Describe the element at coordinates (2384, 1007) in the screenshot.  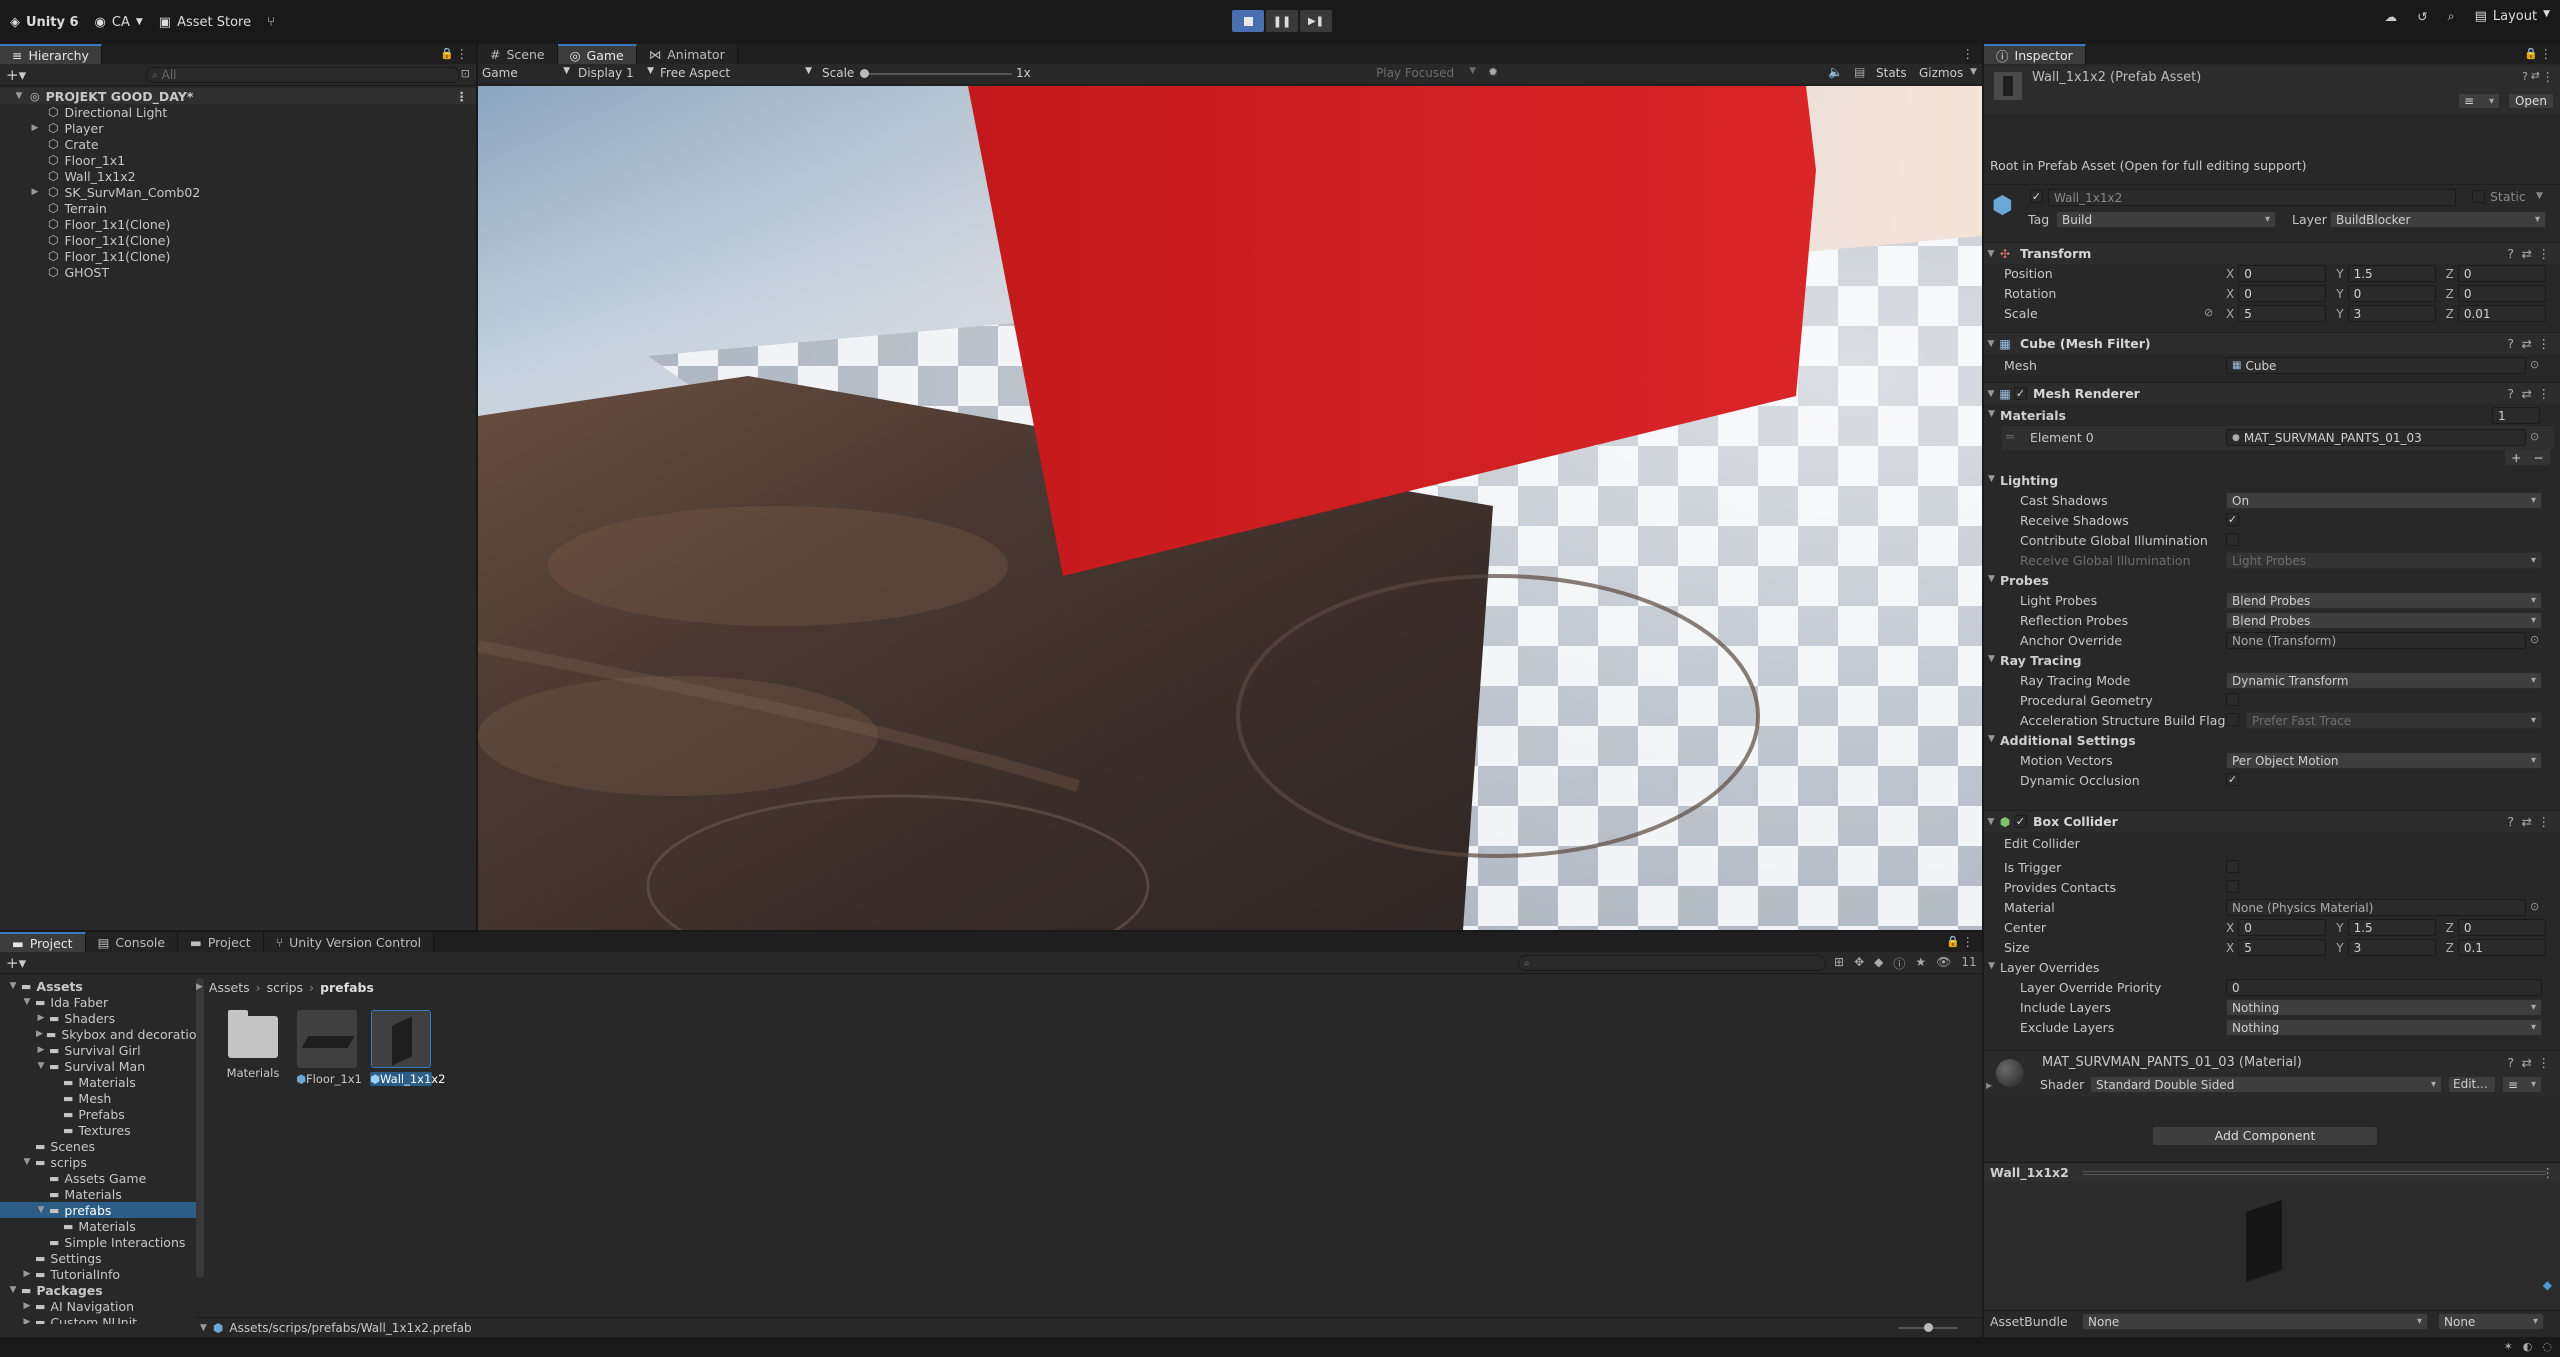
I see `include-layers-dropdown: Nothing` at that location.